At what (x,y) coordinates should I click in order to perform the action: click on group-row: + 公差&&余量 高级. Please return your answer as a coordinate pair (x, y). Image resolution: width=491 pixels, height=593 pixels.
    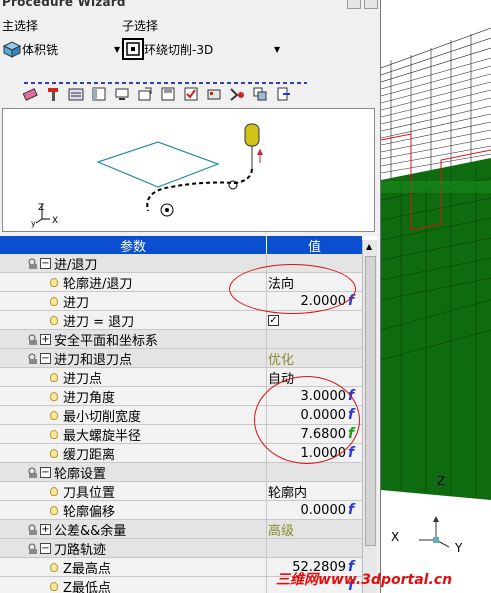
    Looking at the image, I should click on (181, 529).